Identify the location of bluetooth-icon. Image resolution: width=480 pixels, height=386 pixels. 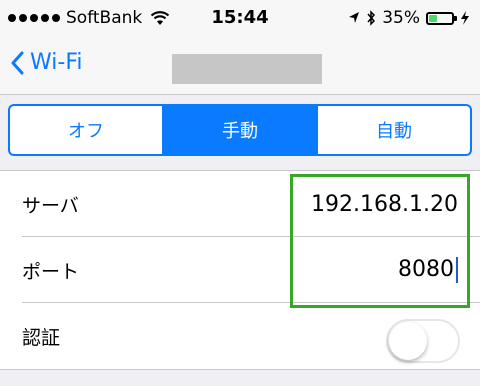
(371, 18).